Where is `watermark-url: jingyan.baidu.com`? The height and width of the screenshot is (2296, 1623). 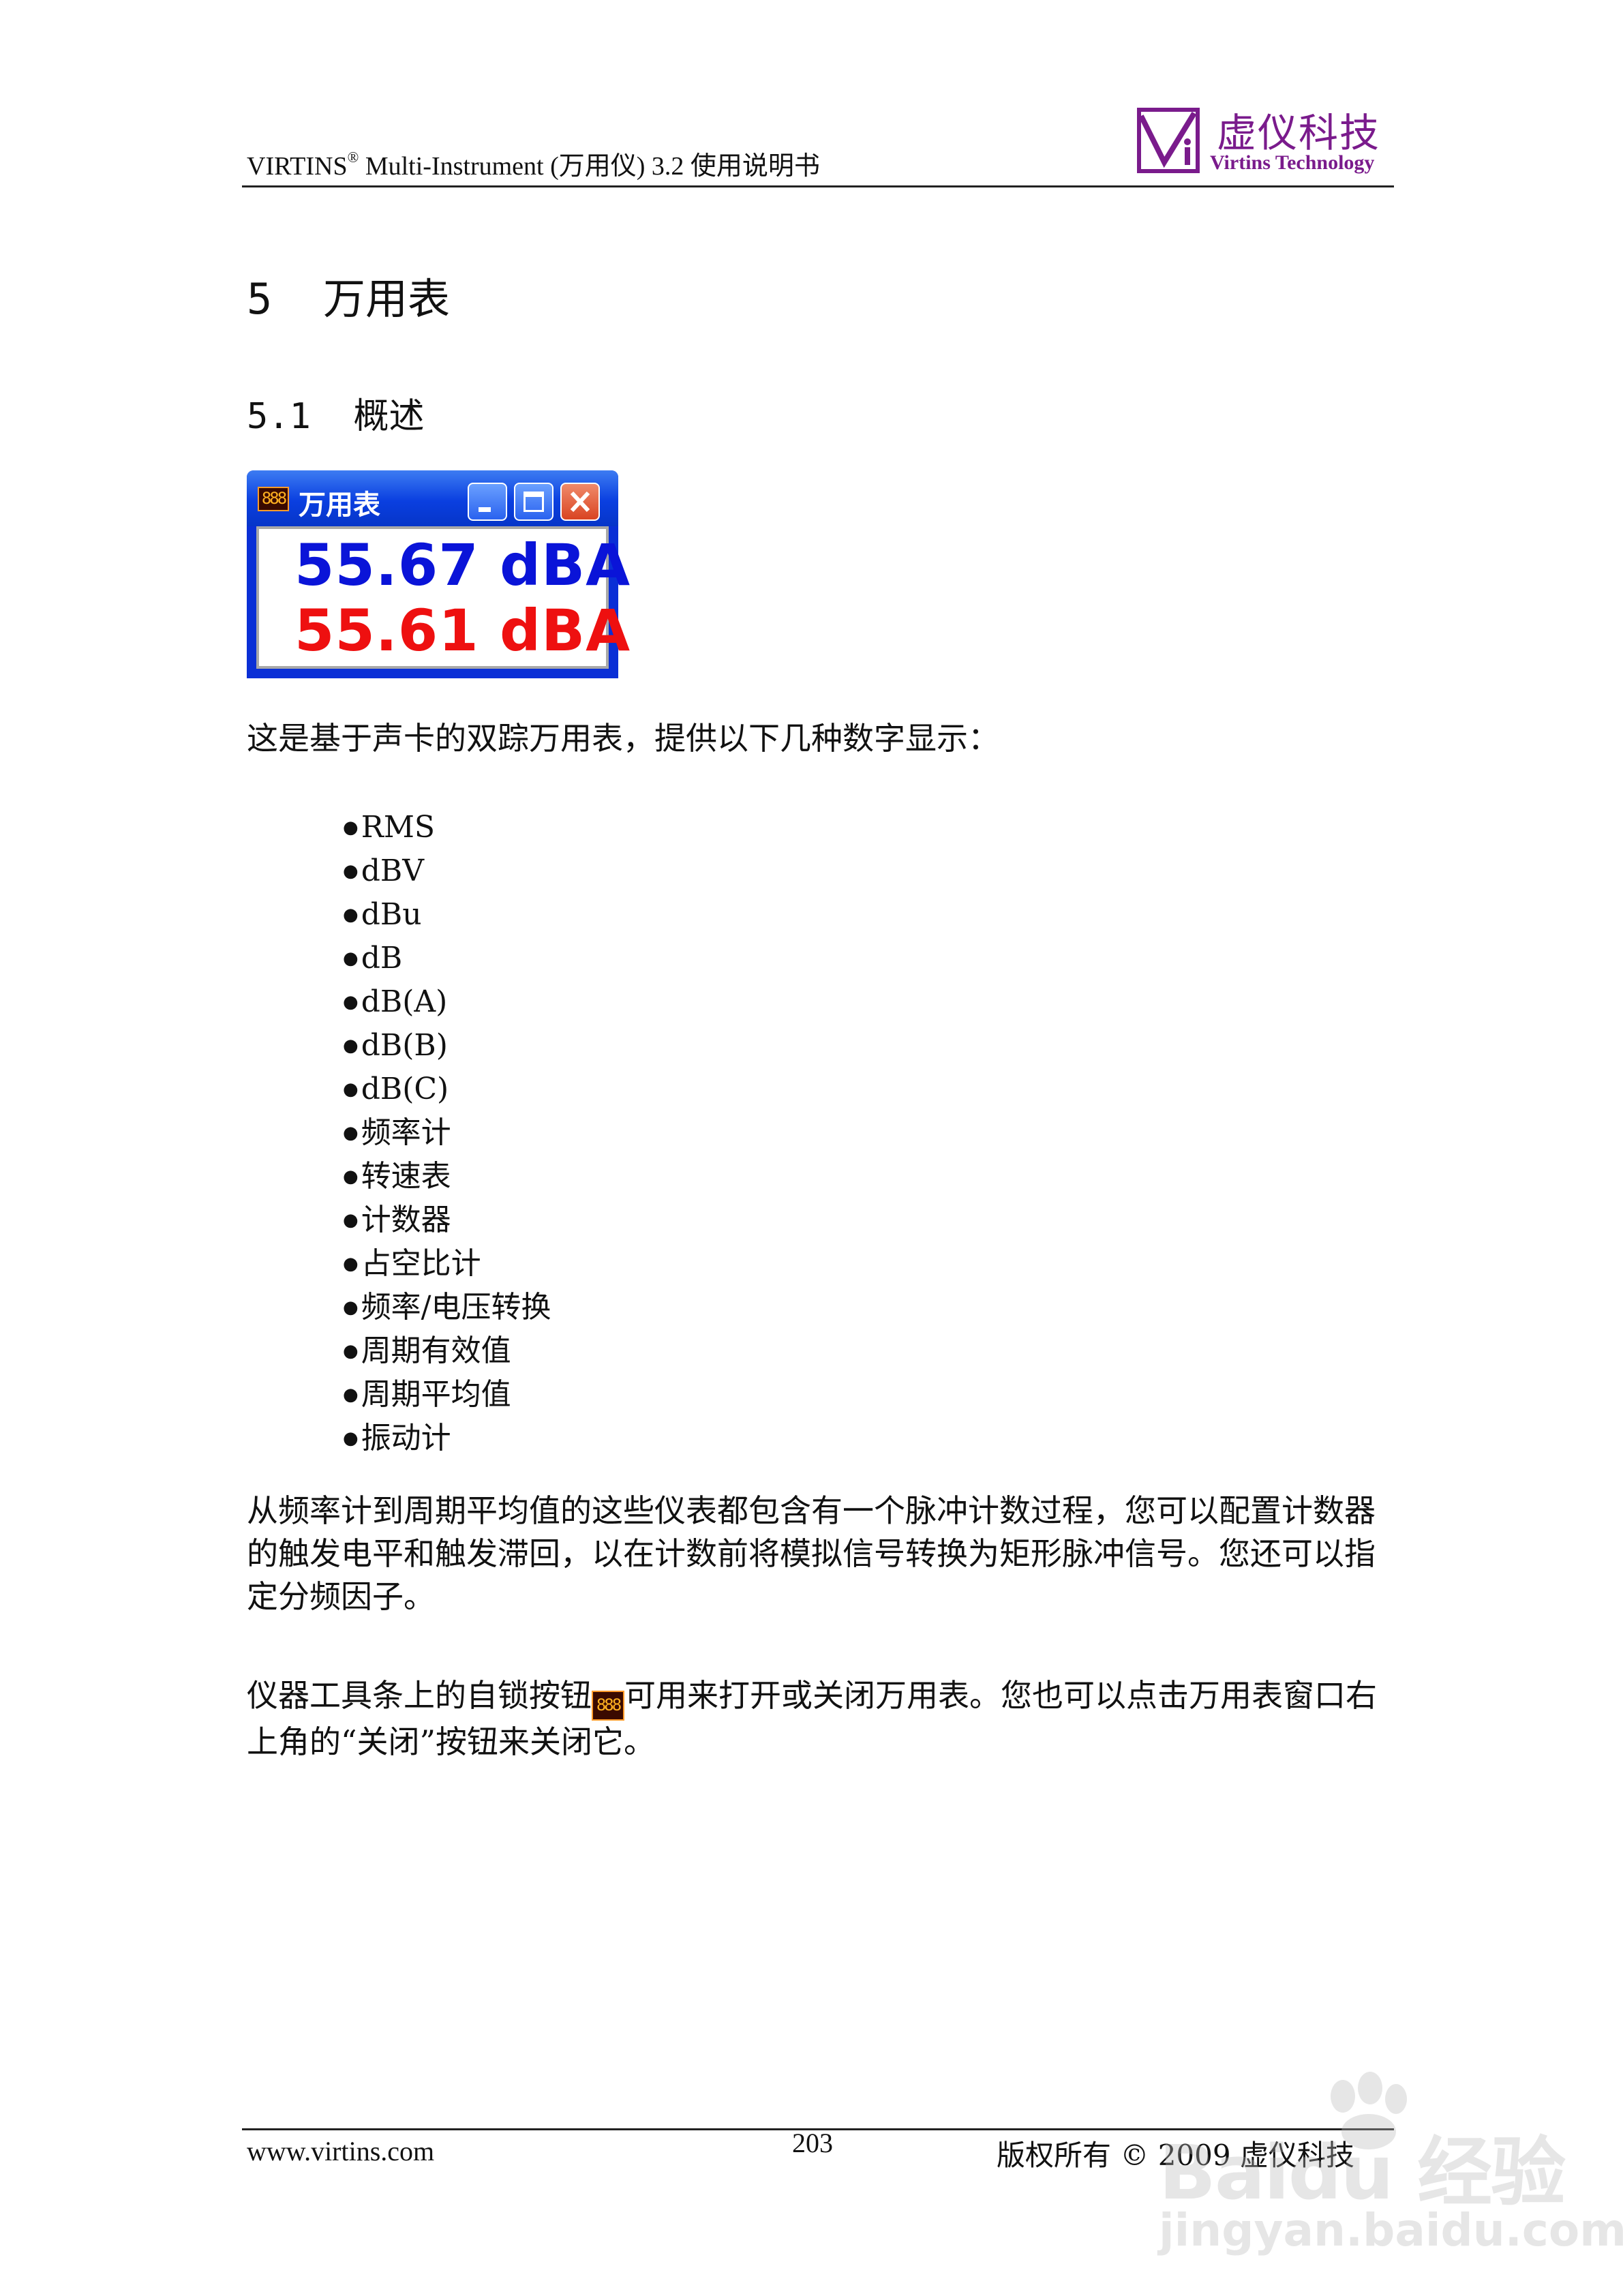 watermark-url: jingyan.baidu.com is located at coordinates (1391, 2230).